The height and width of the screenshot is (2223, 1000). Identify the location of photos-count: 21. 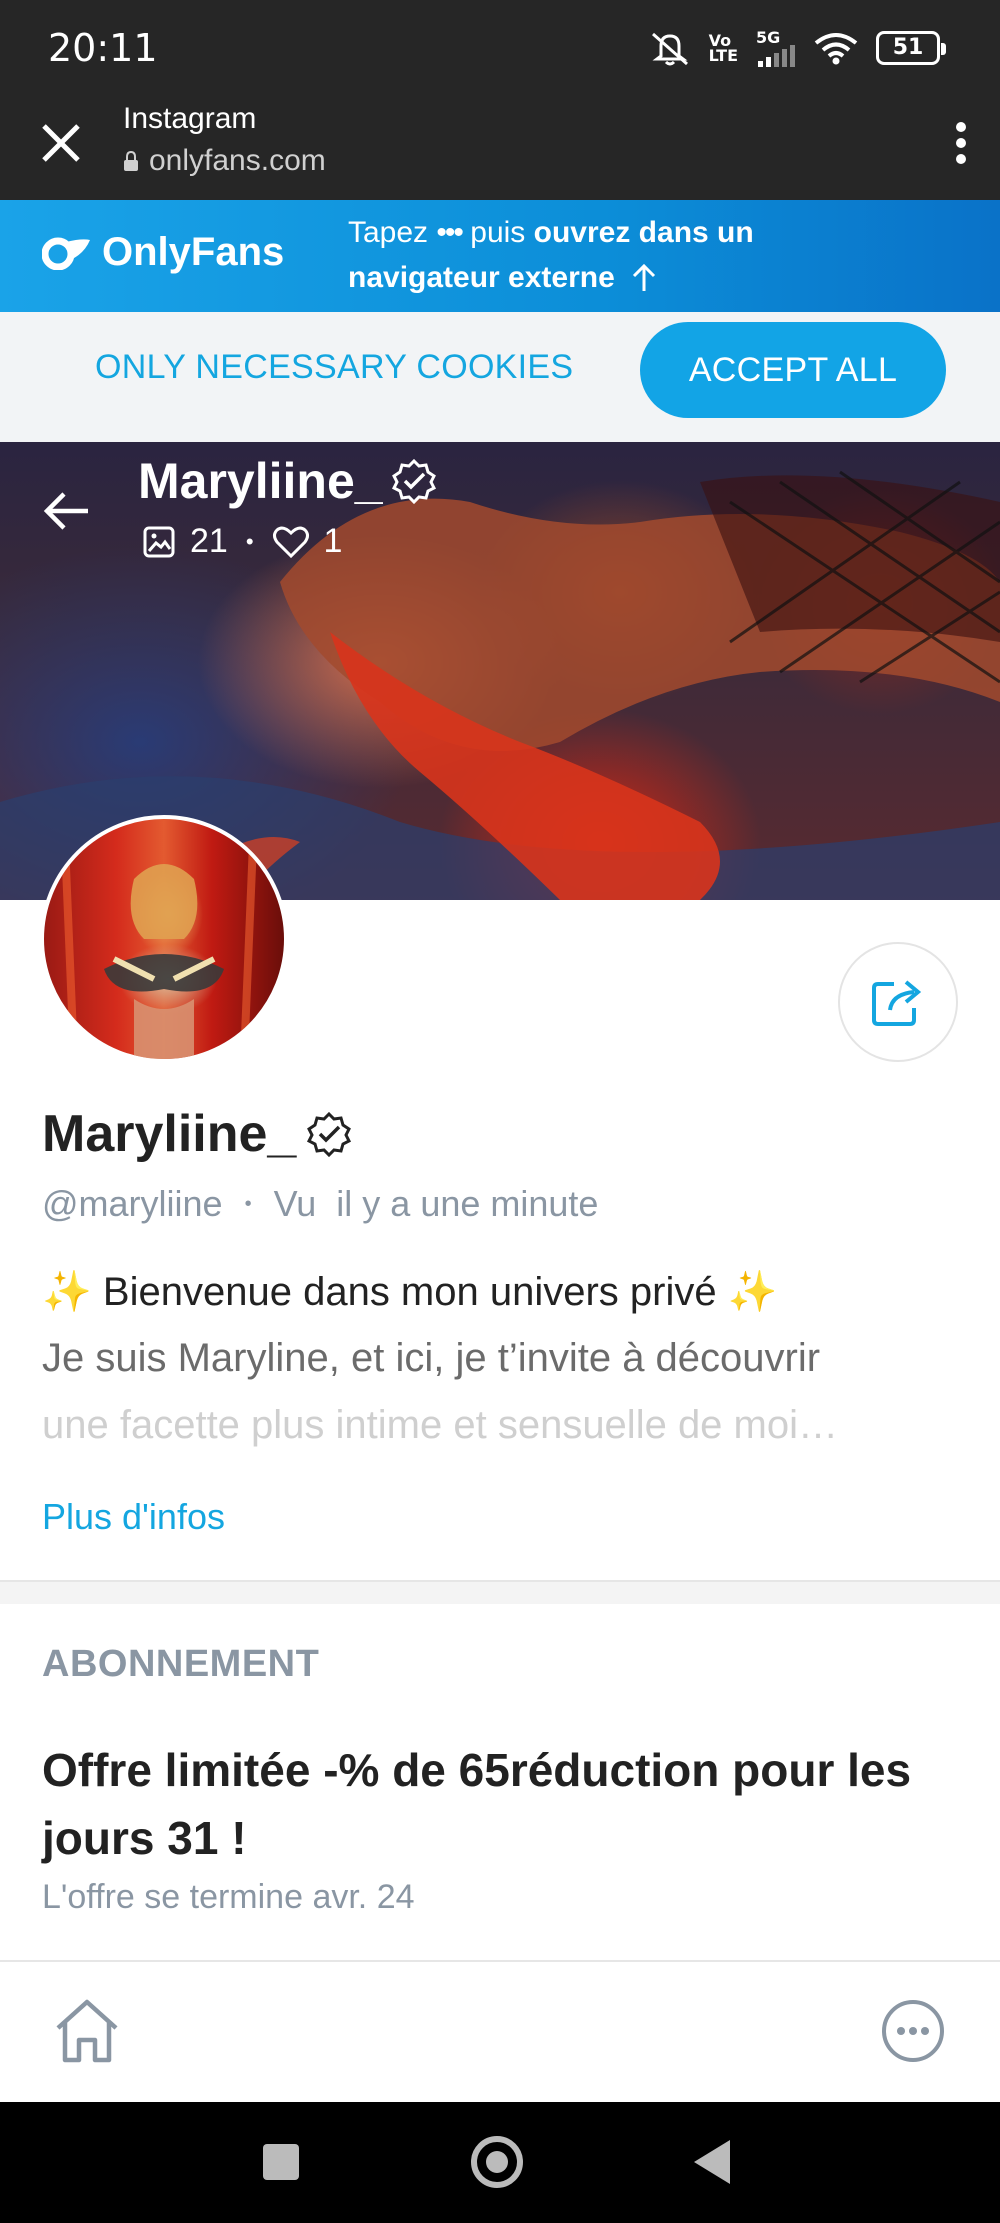
(209, 541).